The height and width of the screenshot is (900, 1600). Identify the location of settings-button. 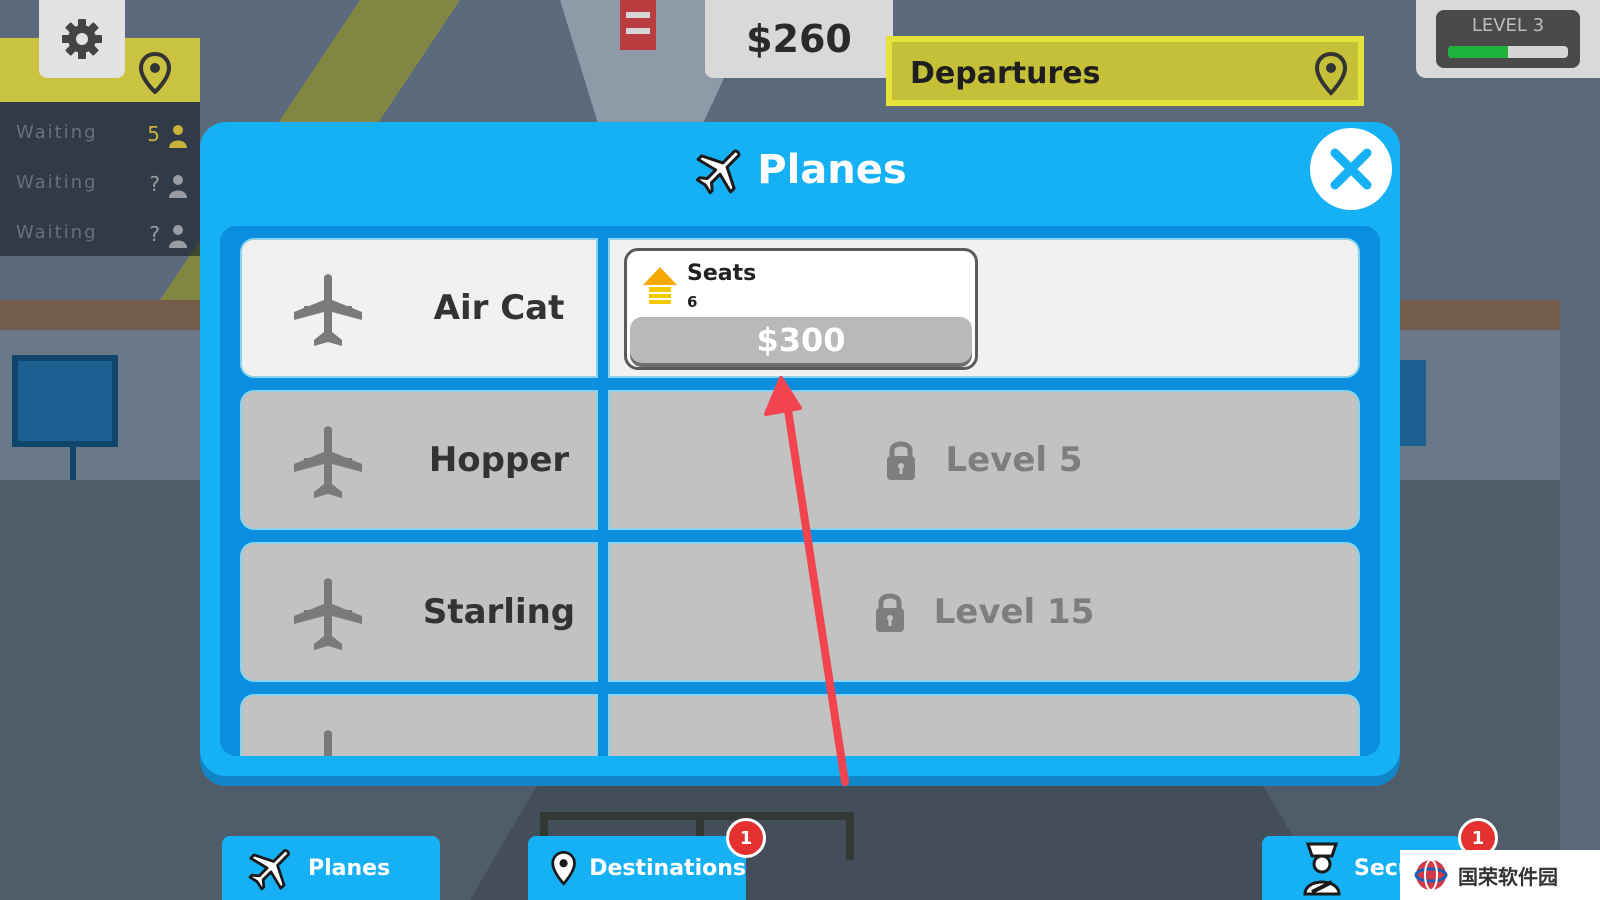
(82, 39).